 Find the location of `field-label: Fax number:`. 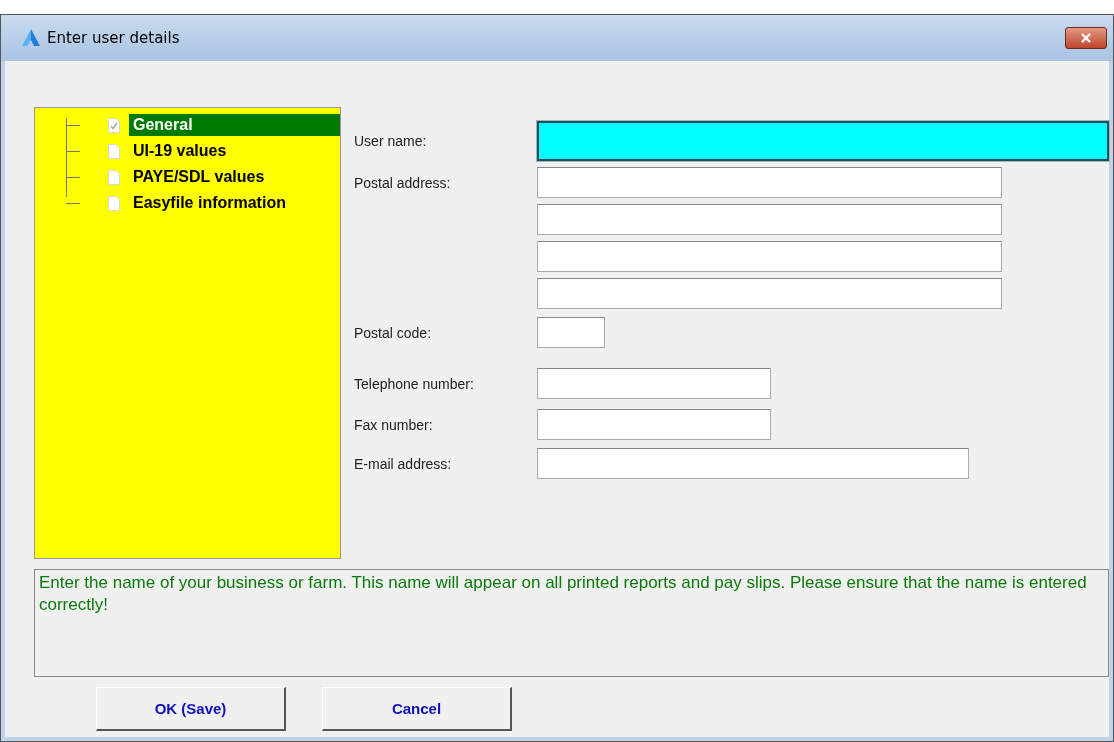

field-label: Fax number: is located at coordinates (394, 424).